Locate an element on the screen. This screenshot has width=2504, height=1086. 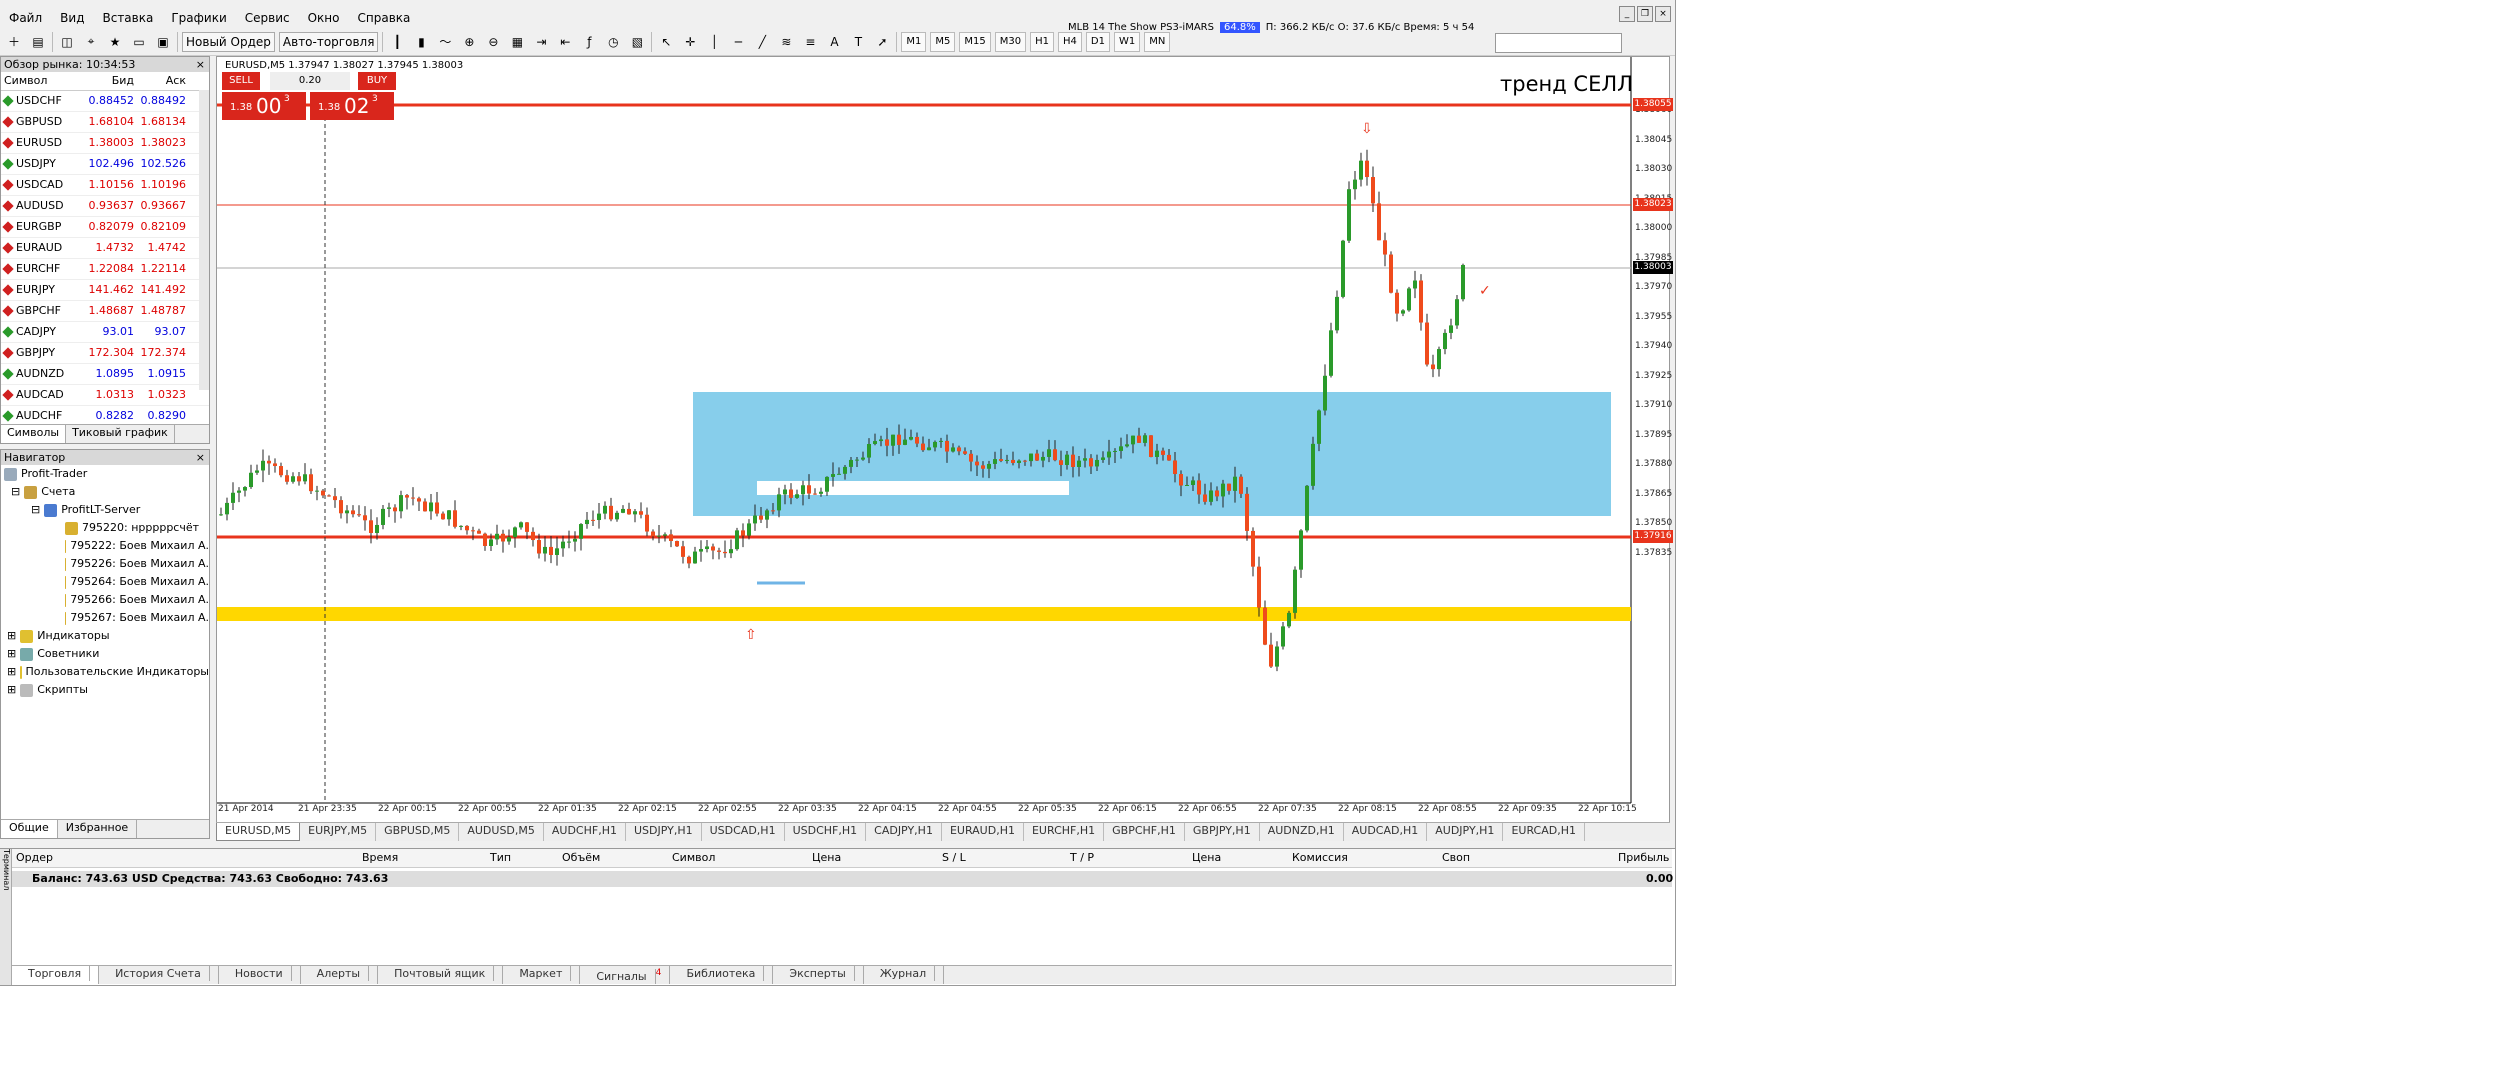
market-watch-row: EURAUD 1.4732 1.4742 is located at coordinates (105, 248).